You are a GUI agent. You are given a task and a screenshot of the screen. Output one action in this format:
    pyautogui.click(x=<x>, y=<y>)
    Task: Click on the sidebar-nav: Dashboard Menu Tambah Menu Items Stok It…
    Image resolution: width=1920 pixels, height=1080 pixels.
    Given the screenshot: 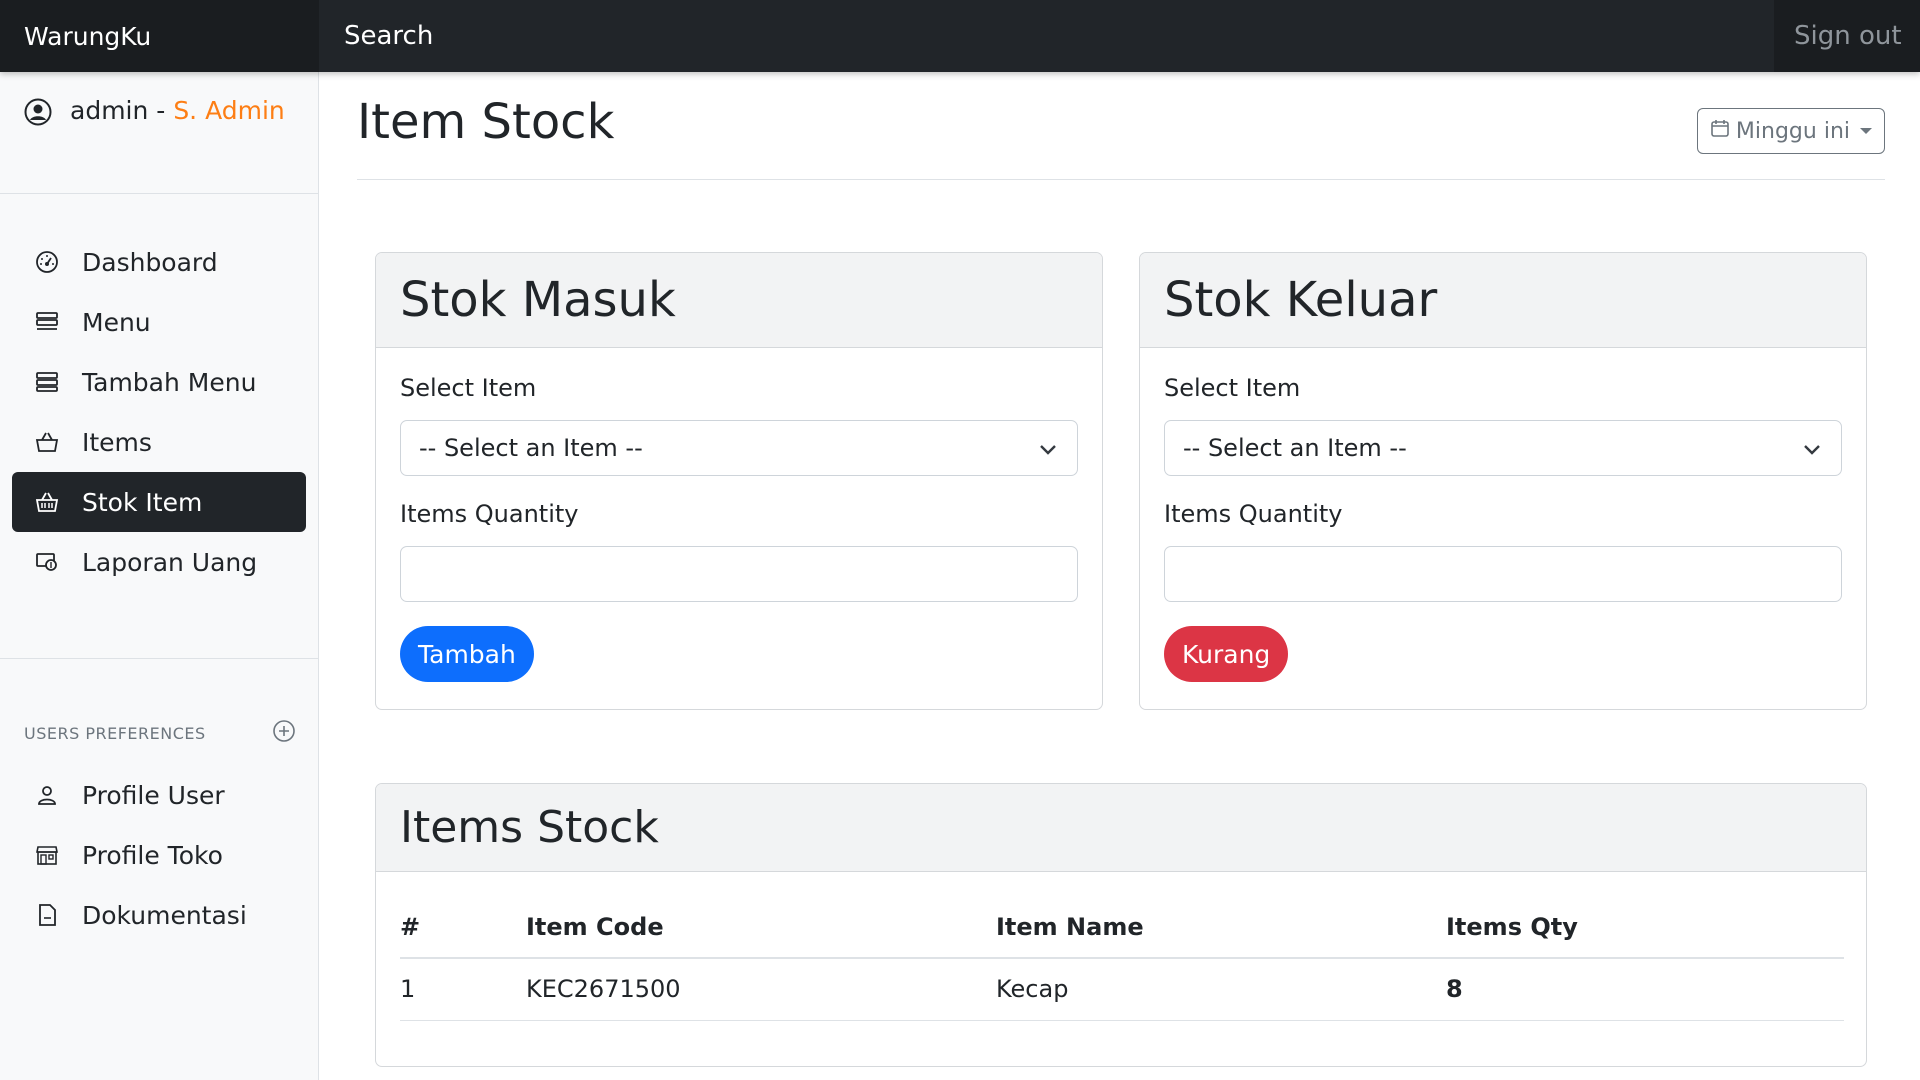 What is the action you would take?
    pyautogui.click(x=159, y=393)
    